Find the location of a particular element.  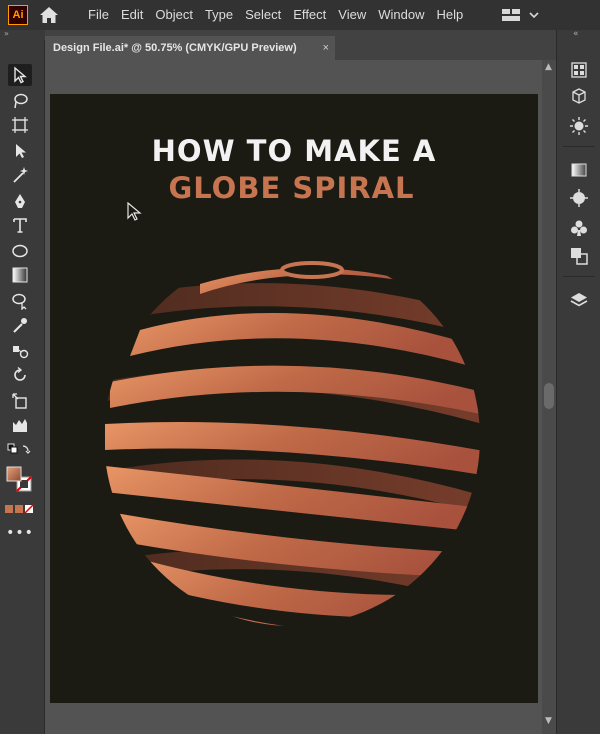

menu-view: View is located at coordinates (352, 15).